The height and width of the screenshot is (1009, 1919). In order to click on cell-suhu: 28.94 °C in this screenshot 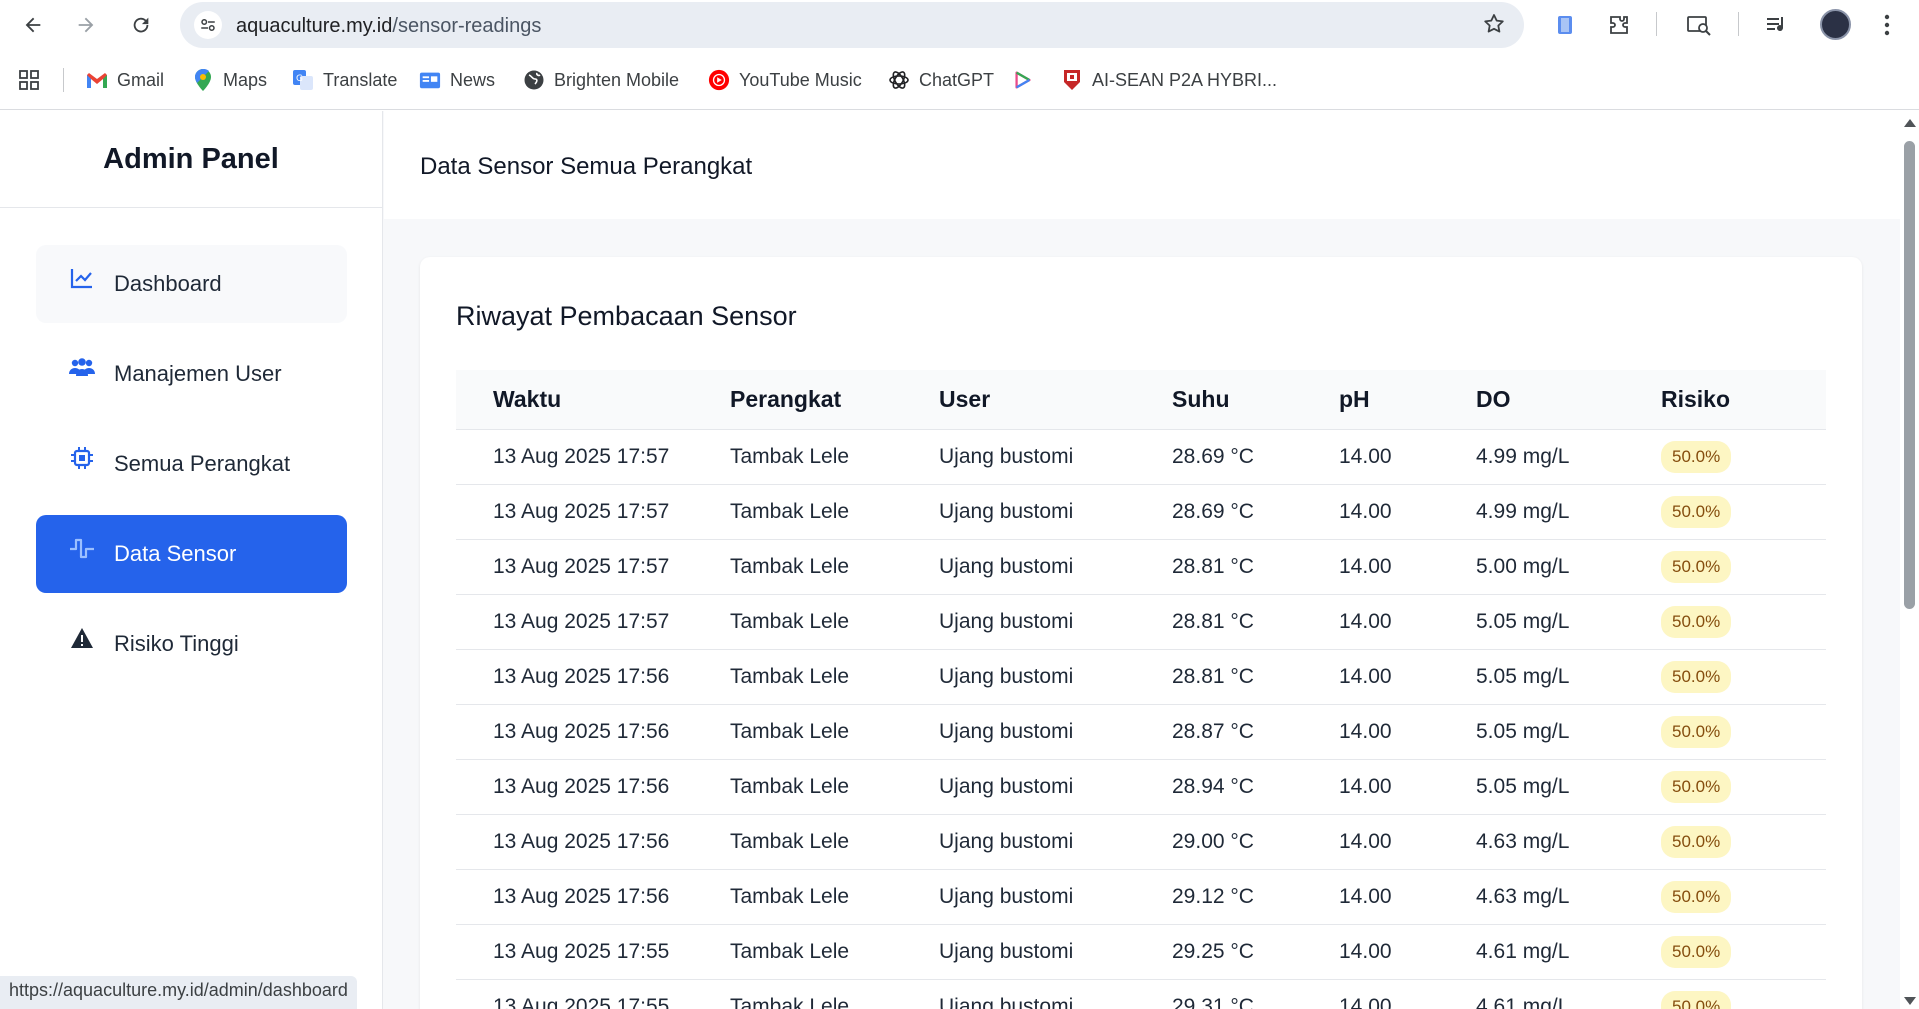, I will do `click(1255, 787)`.